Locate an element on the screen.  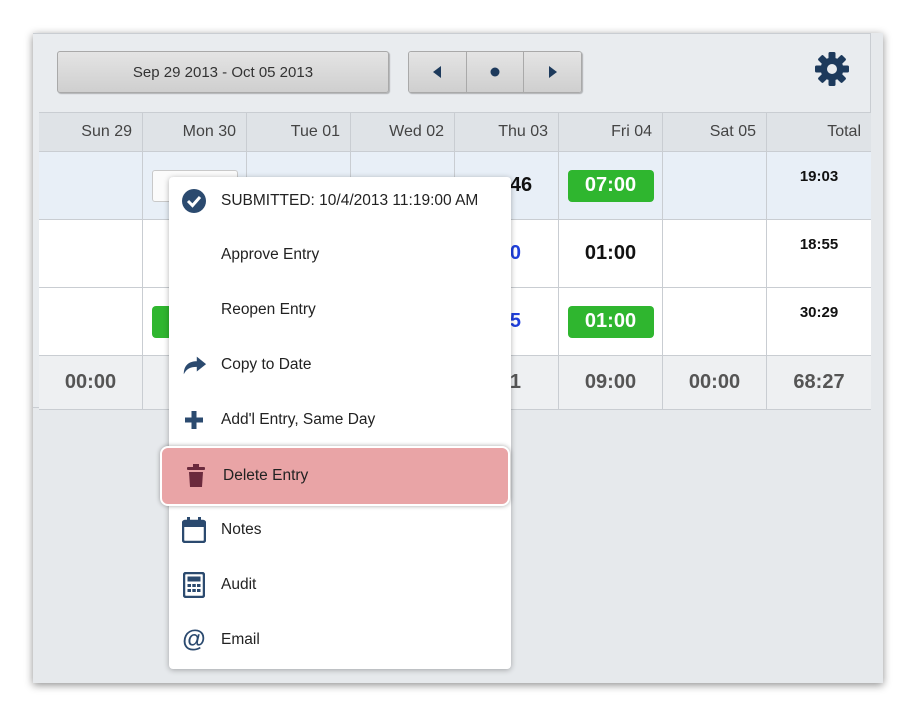
day-total: 09:00 is located at coordinates (611, 382).